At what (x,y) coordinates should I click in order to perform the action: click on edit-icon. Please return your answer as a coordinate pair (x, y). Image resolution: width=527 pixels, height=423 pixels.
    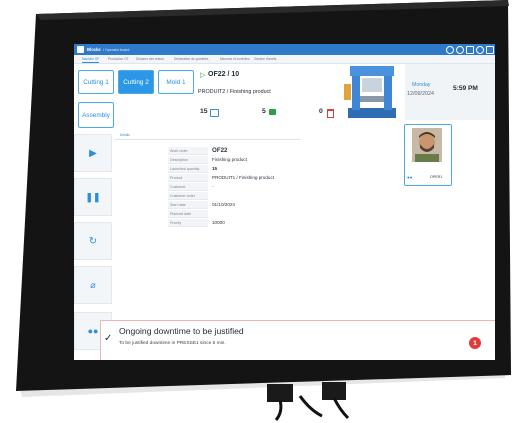
    Looking at the image, I should click on (470, 50).